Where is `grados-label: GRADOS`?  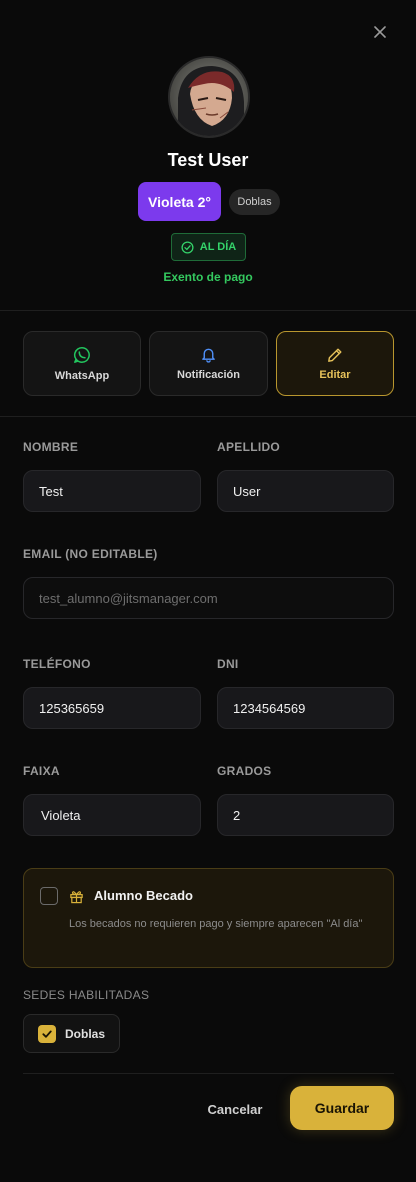 grados-label: GRADOS is located at coordinates (244, 771).